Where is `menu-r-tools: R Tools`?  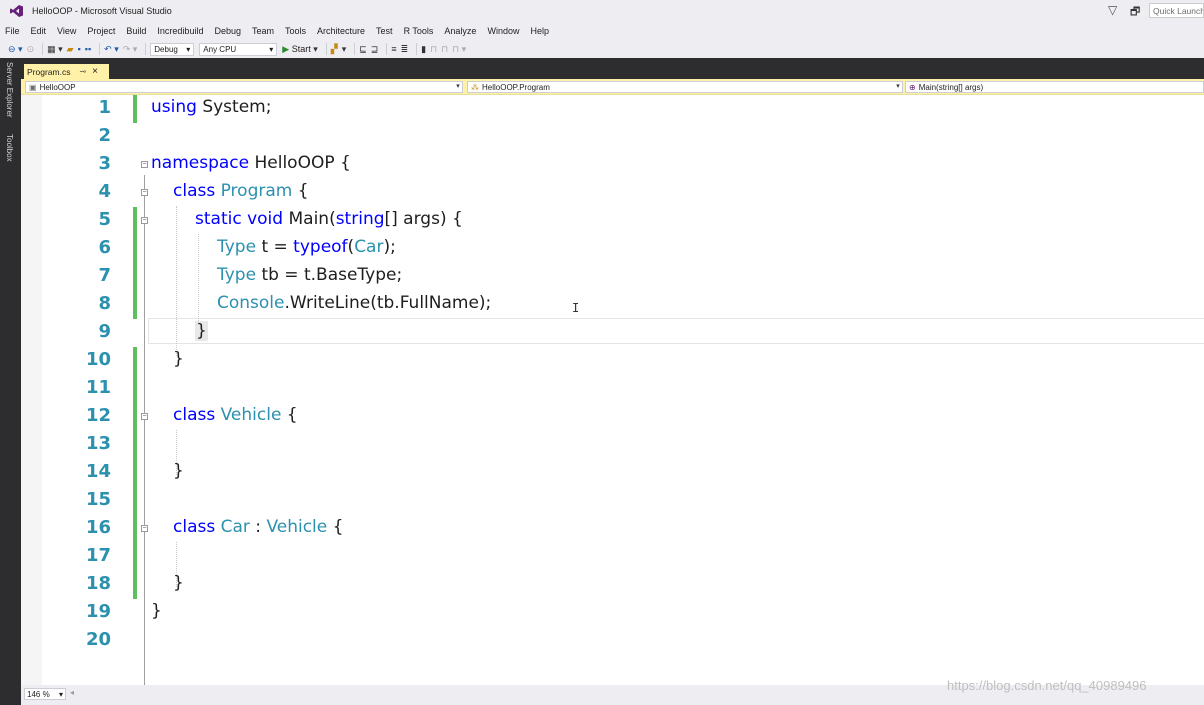
menu-r-tools: R Tools is located at coordinates (419, 31).